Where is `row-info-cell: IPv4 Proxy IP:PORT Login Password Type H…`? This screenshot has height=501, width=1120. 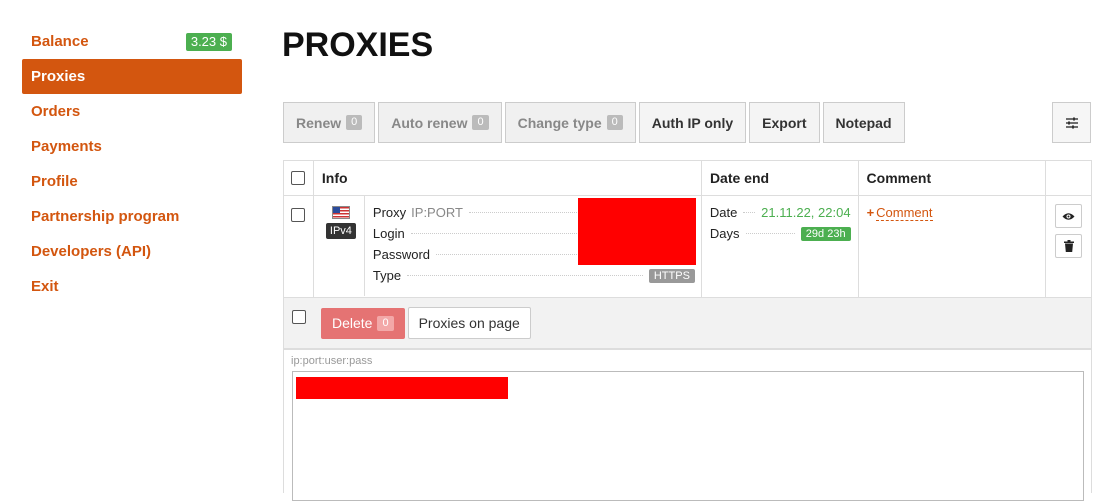
row-info-cell: IPv4 Proxy IP:PORT Login Password Type H… is located at coordinates (508, 246).